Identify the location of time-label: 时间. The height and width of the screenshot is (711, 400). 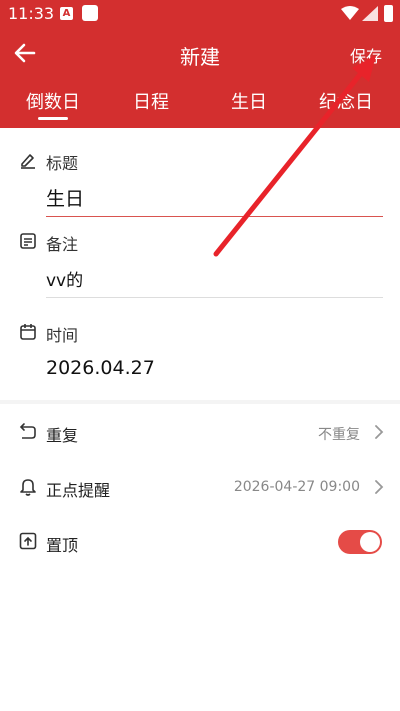
(62, 335).